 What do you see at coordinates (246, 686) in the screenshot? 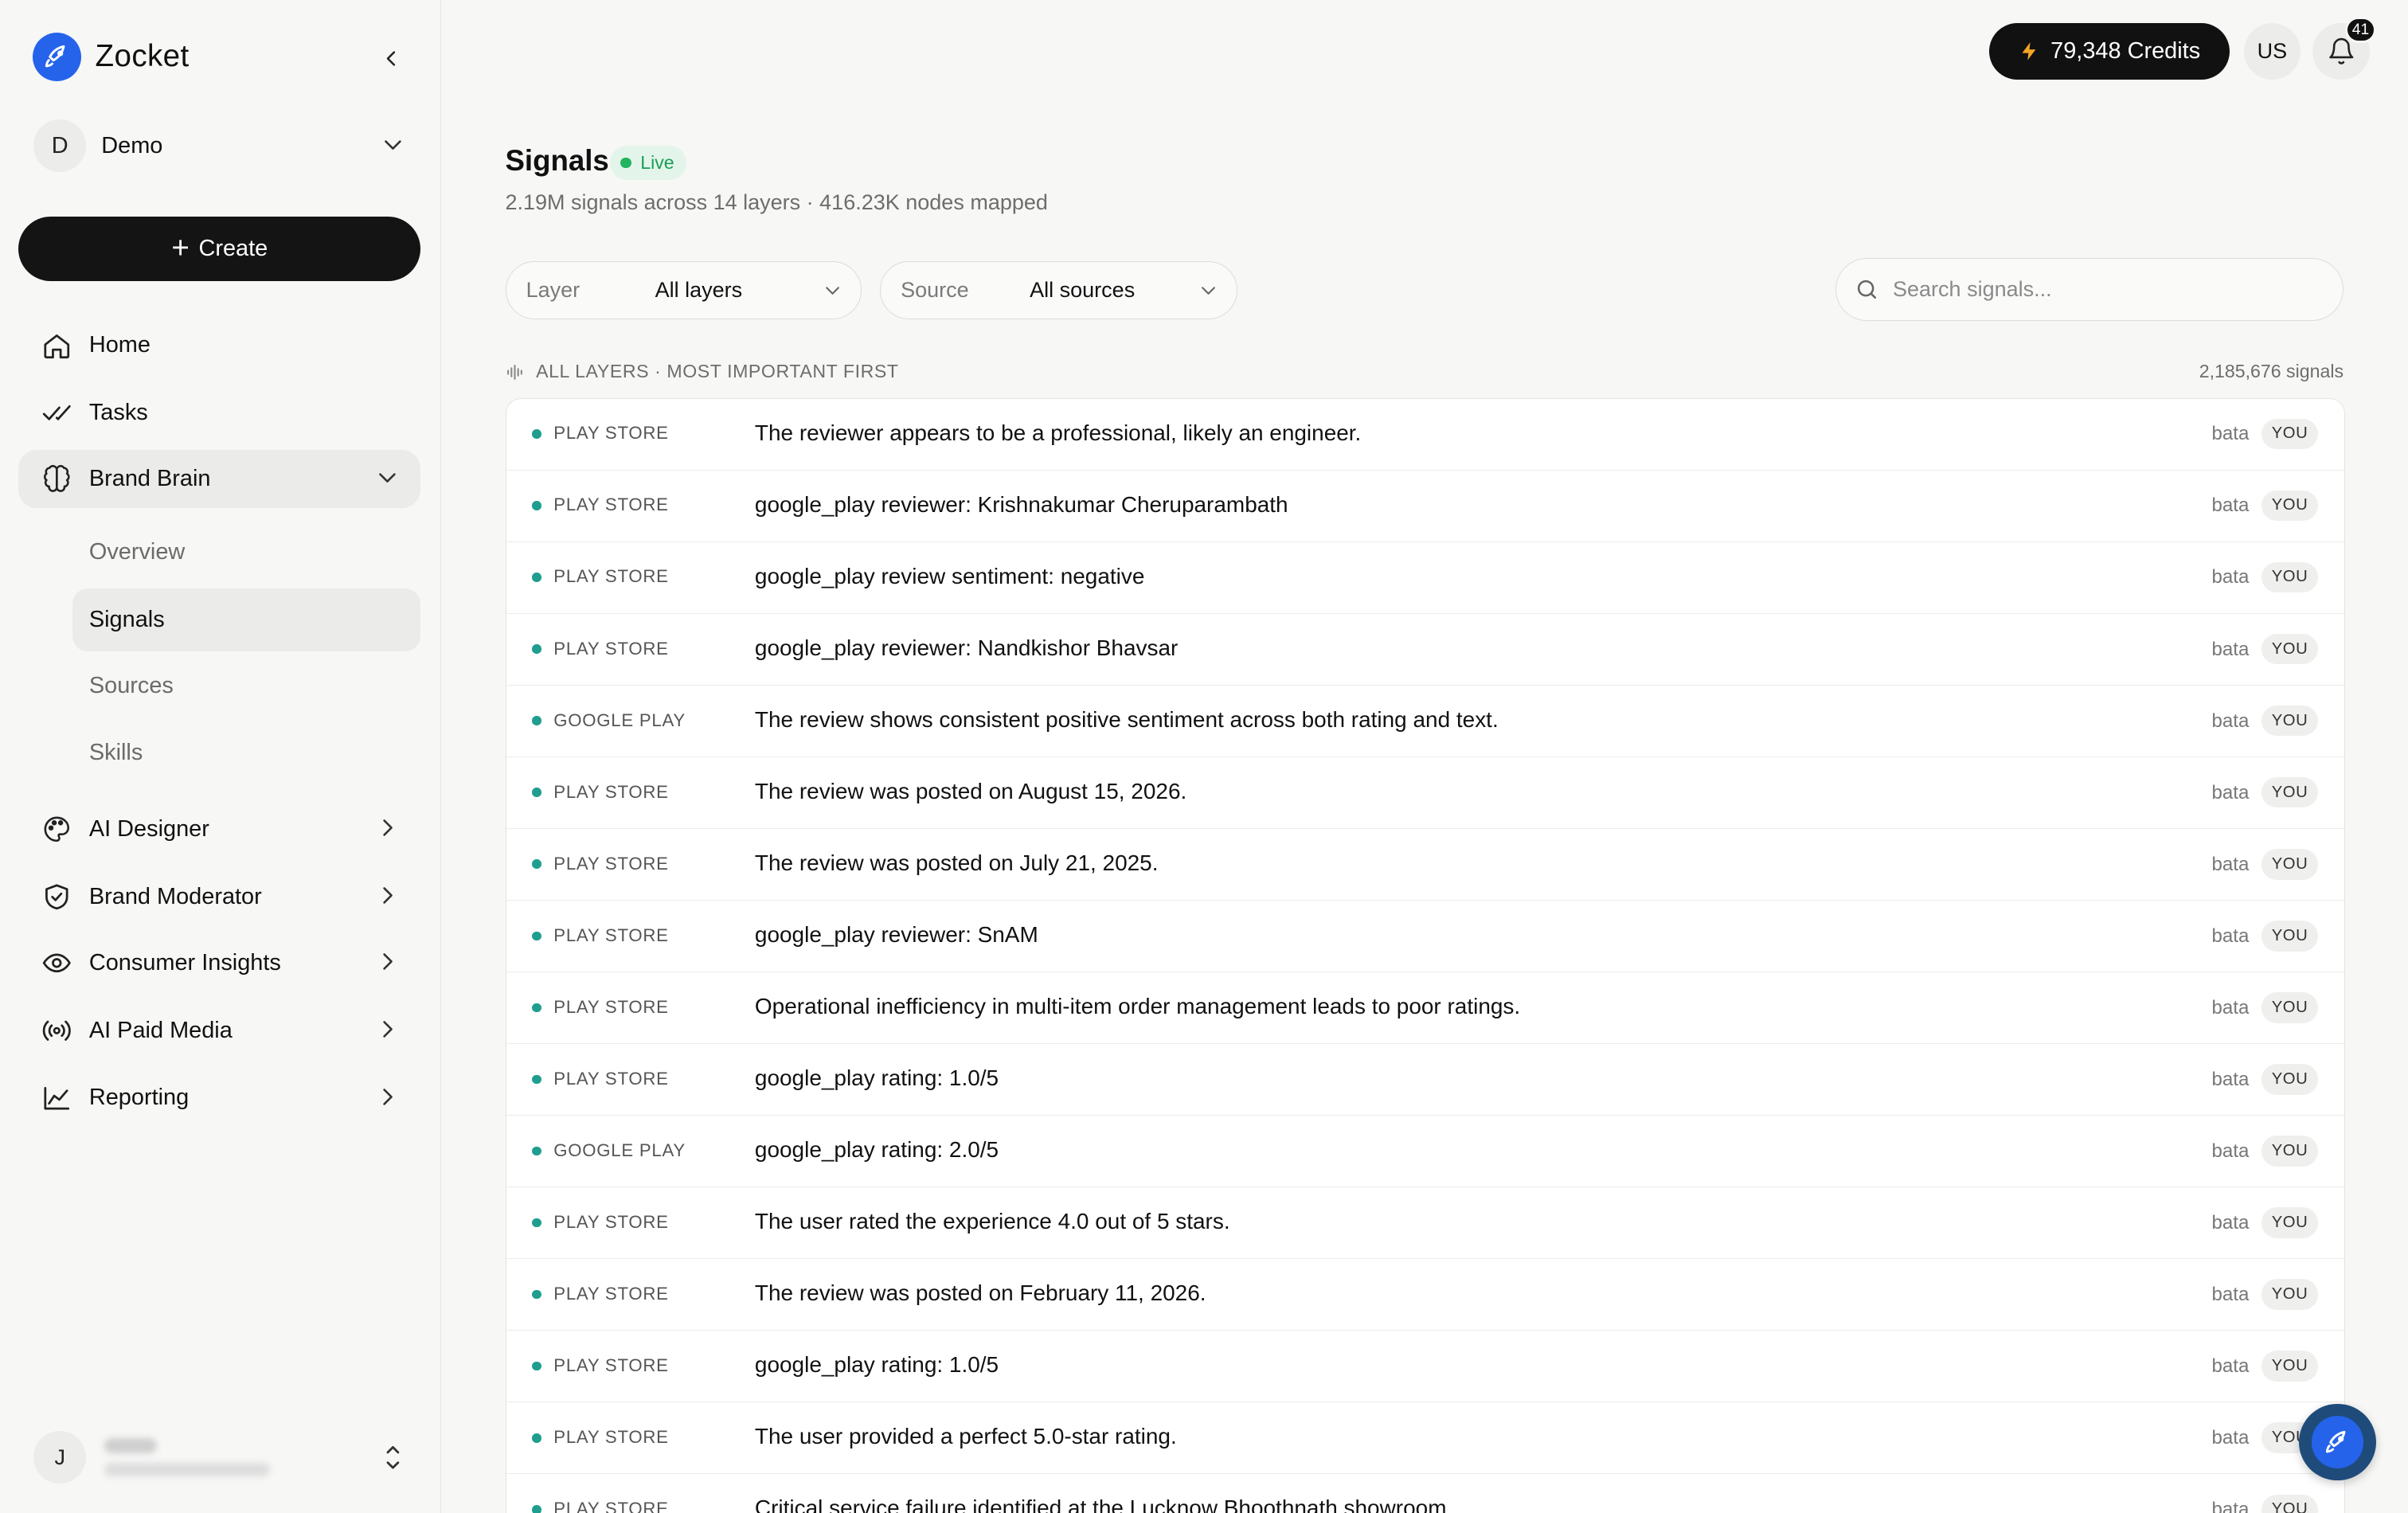
I see `sub-item-sources: Sources` at bounding box center [246, 686].